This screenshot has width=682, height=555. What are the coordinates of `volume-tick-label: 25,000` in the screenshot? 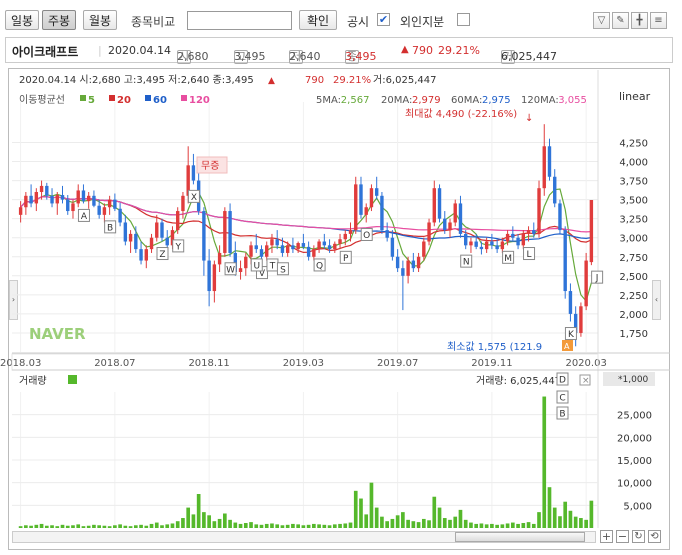 It's located at (634, 416).